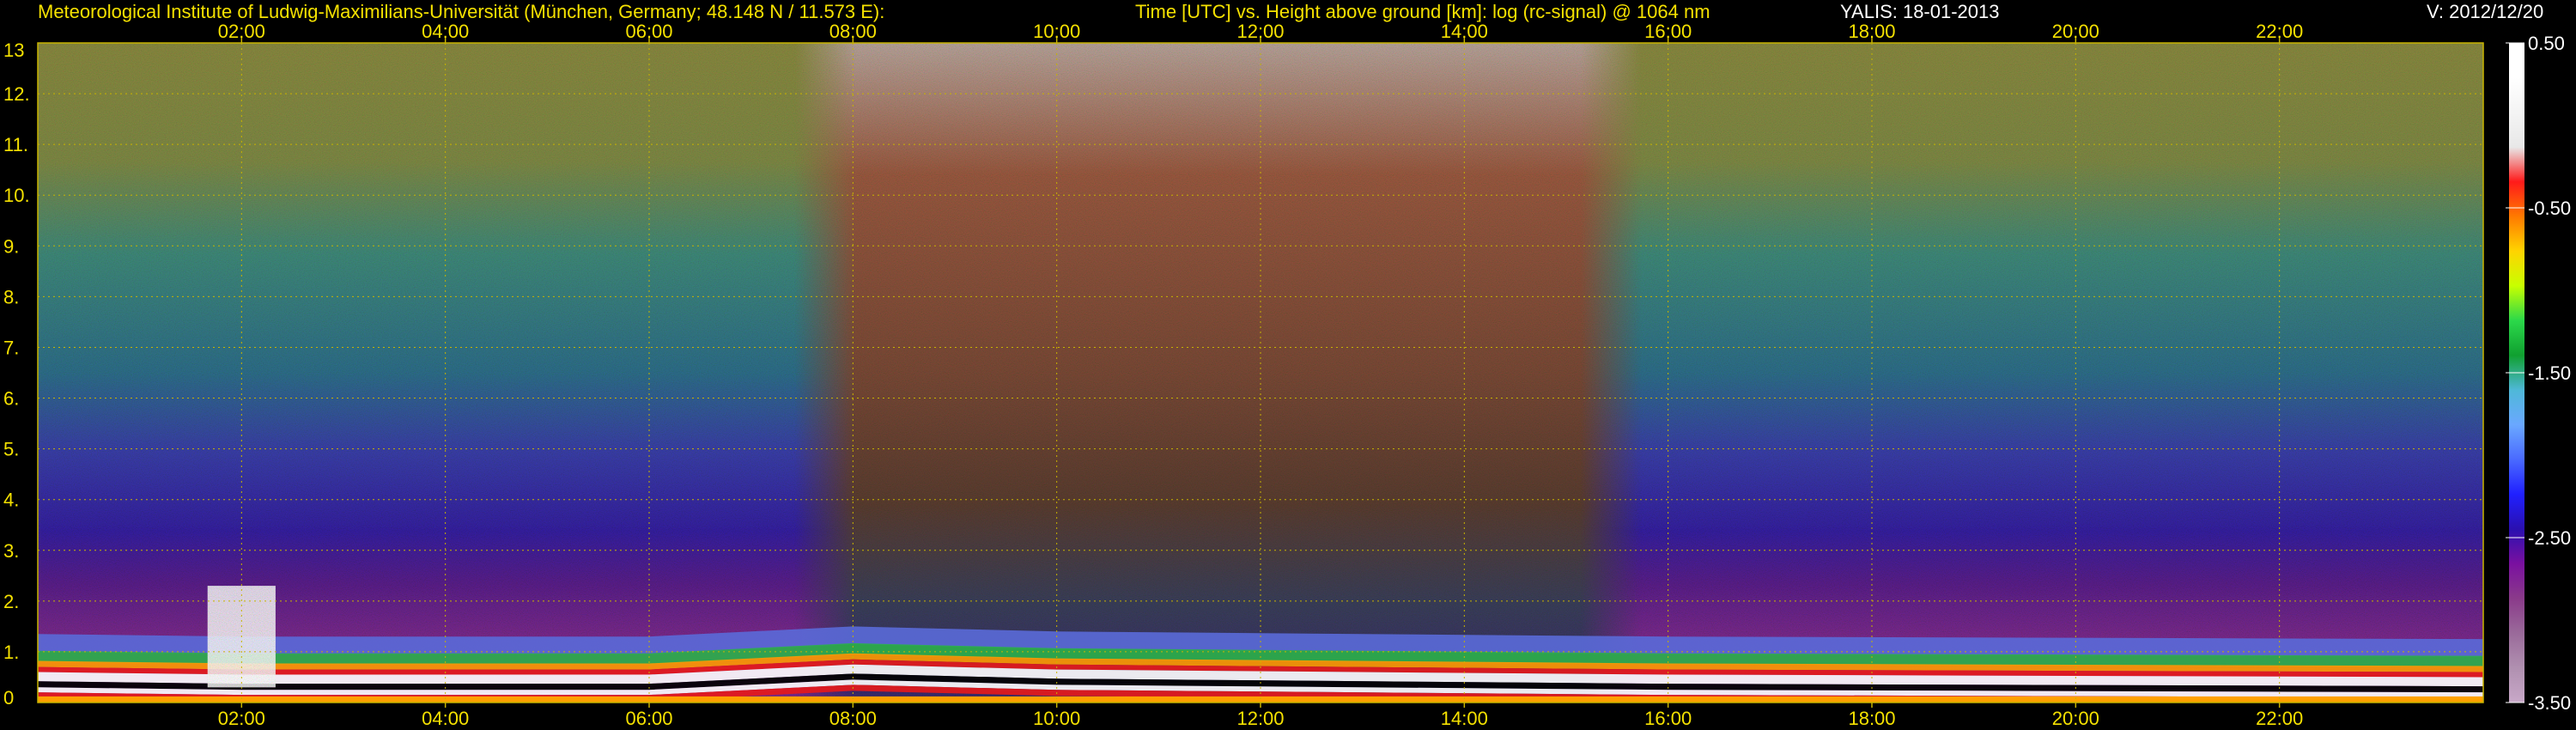 Image resolution: width=2576 pixels, height=730 pixels. Describe the element at coordinates (1260, 31) in the screenshot. I see `x-tick-label-top: 12:00` at that location.